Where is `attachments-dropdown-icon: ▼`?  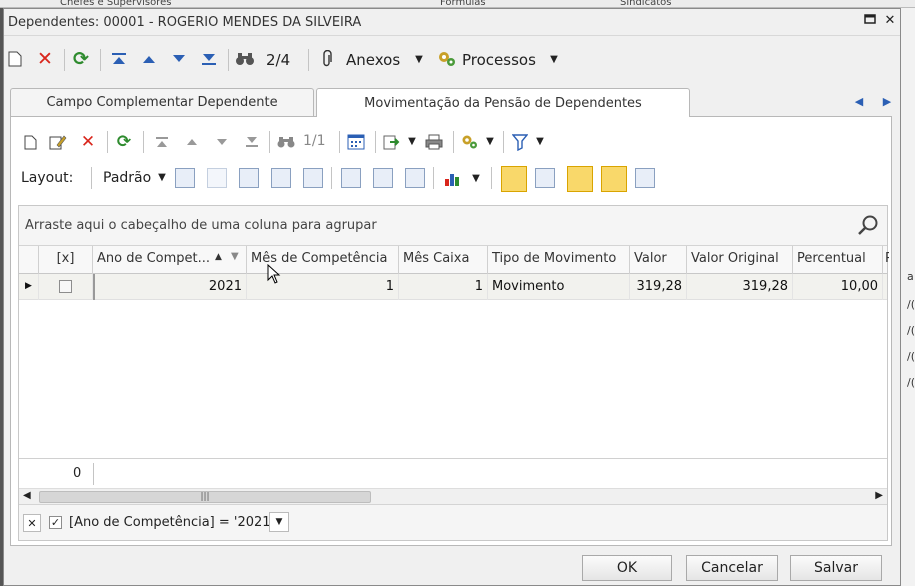 attachments-dropdown-icon: ▼ is located at coordinates (419, 60).